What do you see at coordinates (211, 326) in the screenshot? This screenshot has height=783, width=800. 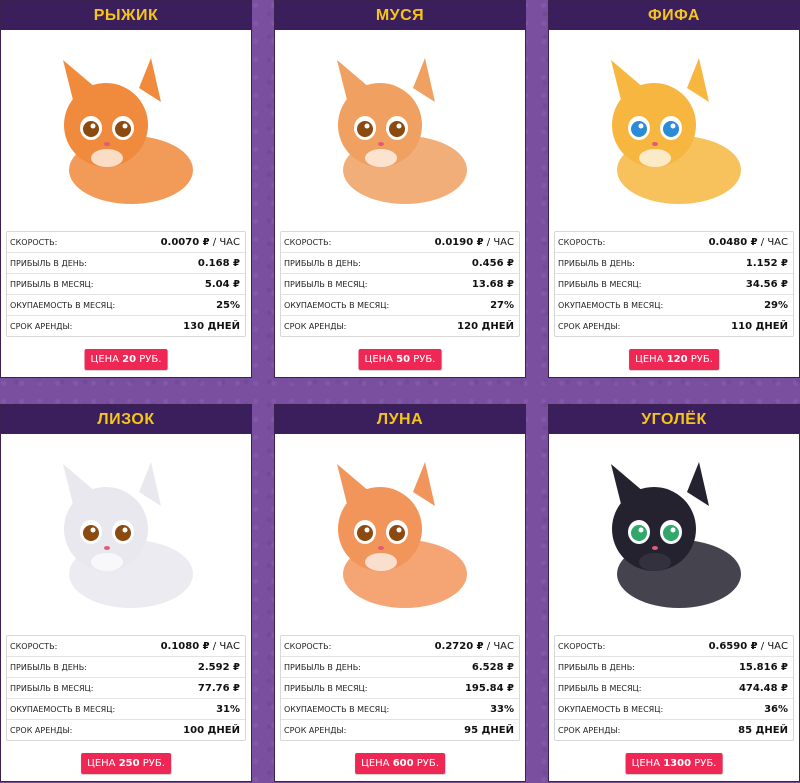 I see `stat-value: 130 ДНЕЙ` at bounding box center [211, 326].